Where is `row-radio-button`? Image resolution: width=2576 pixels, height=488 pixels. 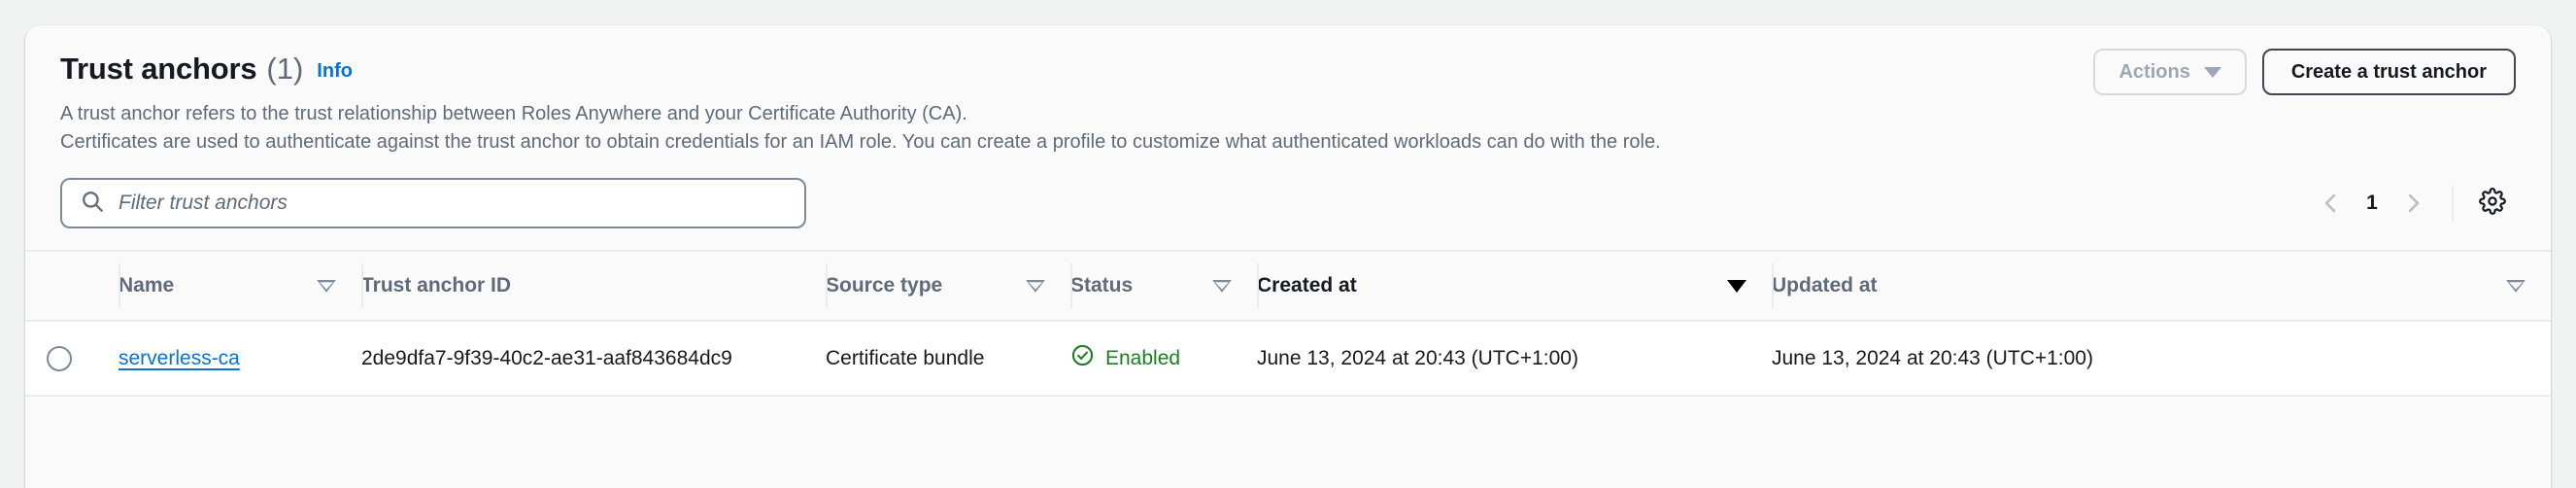 row-radio-button is located at coordinates (59, 358).